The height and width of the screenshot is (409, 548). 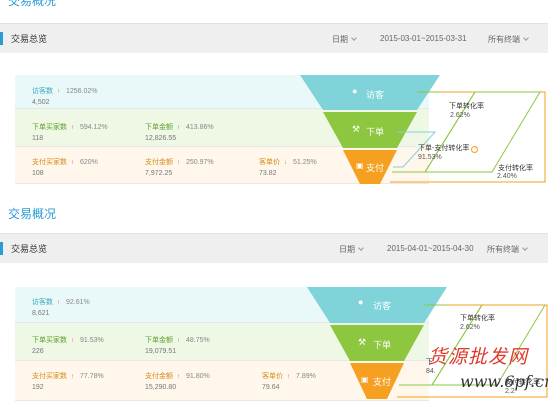 What do you see at coordinates (92, 376) in the screenshot?
I see `stat-pct: 77.78%` at bounding box center [92, 376].